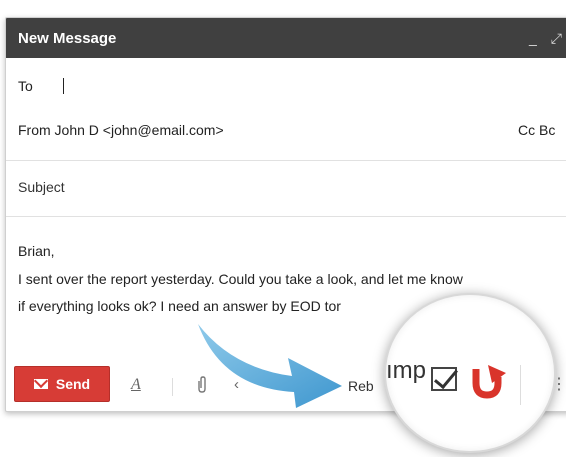  I want to click on compose-title: New Message, so click(67, 38).